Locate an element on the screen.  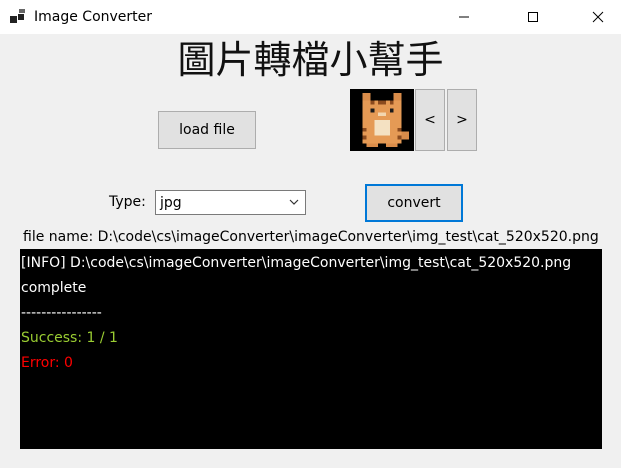
next-image-button: > is located at coordinates (462, 120).